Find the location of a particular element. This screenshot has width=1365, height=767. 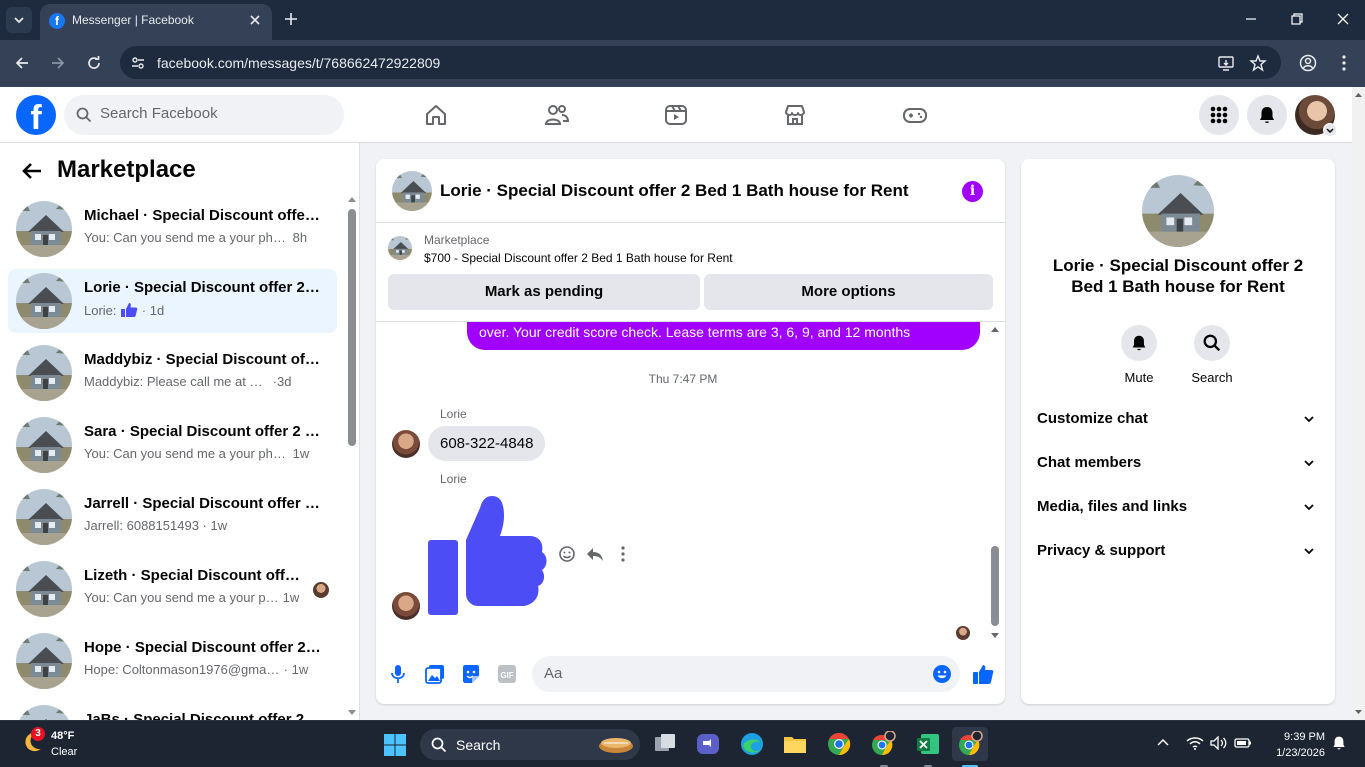

excel-icon is located at coordinates (928, 744).